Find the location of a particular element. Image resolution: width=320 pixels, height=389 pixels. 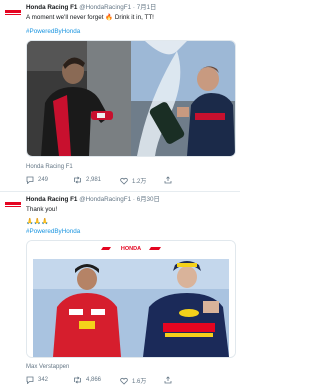

like-button: 1.2万 is located at coordinates (133, 180).